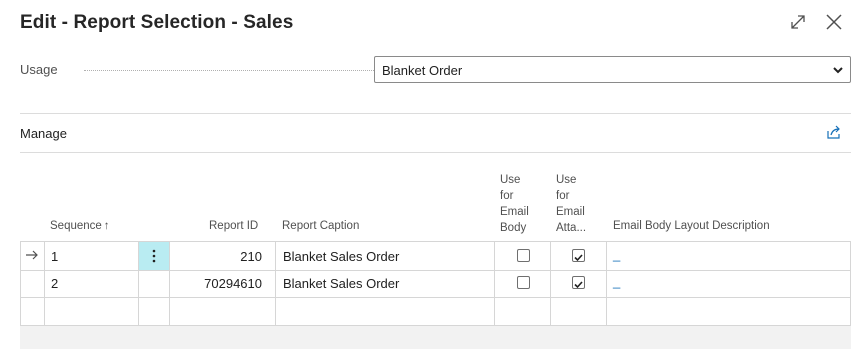  What do you see at coordinates (422, 70) in the screenshot?
I see `usage-select-value: Blanket Order` at bounding box center [422, 70].